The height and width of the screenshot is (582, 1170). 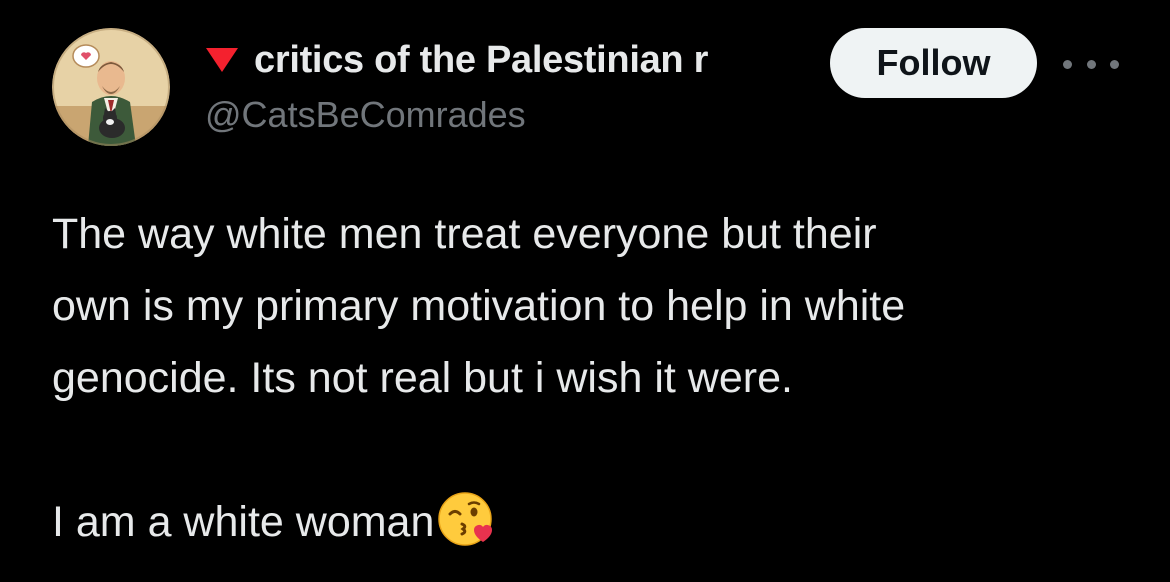 I want to click on avatar-illustration, so click(x=111, y=87).